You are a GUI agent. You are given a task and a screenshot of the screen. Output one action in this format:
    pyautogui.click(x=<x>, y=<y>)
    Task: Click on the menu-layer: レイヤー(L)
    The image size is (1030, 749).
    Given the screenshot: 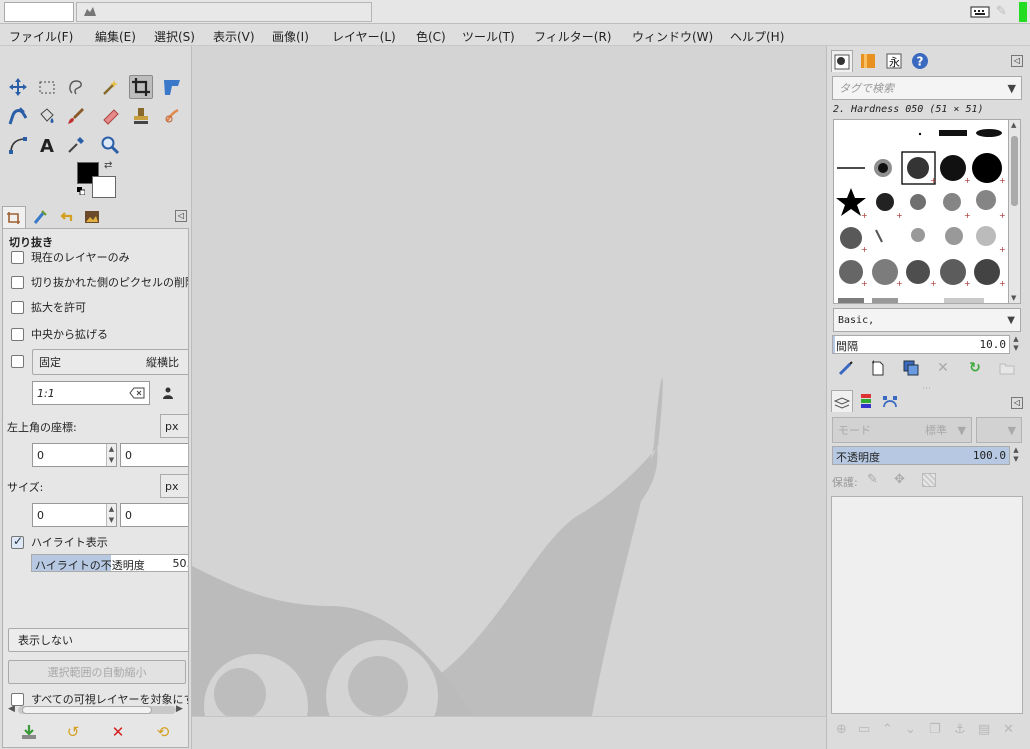 What is the action you would take?
    pyautogui.click(x=364, y=36)
    